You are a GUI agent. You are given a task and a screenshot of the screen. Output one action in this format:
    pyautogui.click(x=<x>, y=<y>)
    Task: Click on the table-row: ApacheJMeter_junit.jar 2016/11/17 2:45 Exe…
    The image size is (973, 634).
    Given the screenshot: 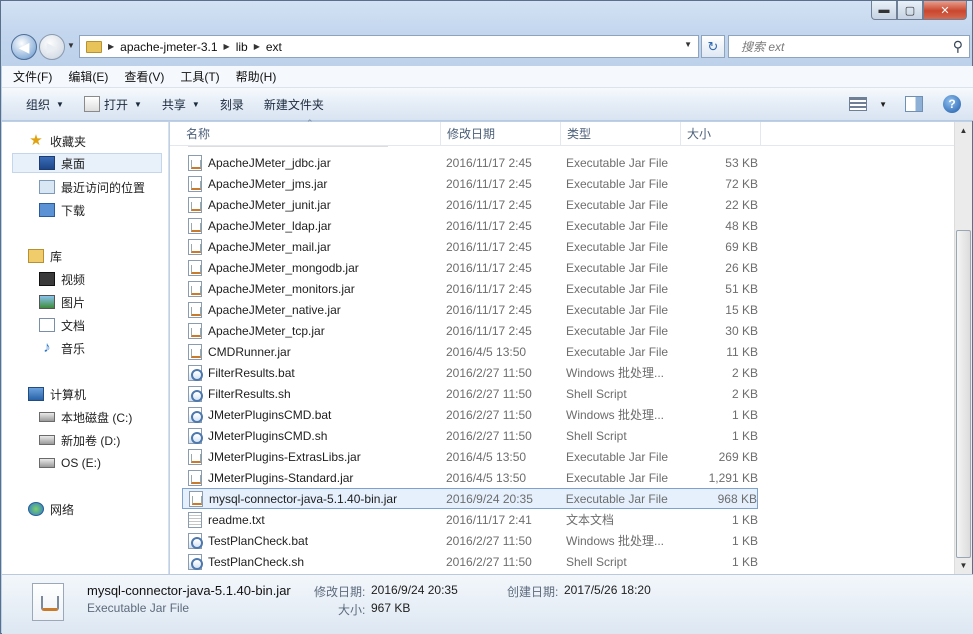 What is the action you would take?
    pyautogui.click(x=470, y=204)
    